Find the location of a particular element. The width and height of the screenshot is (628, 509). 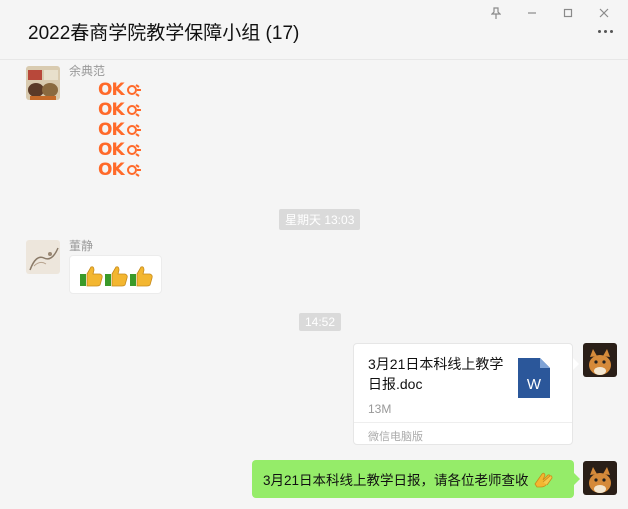

word-doc-icon: W is located at coordinates (534, 378).